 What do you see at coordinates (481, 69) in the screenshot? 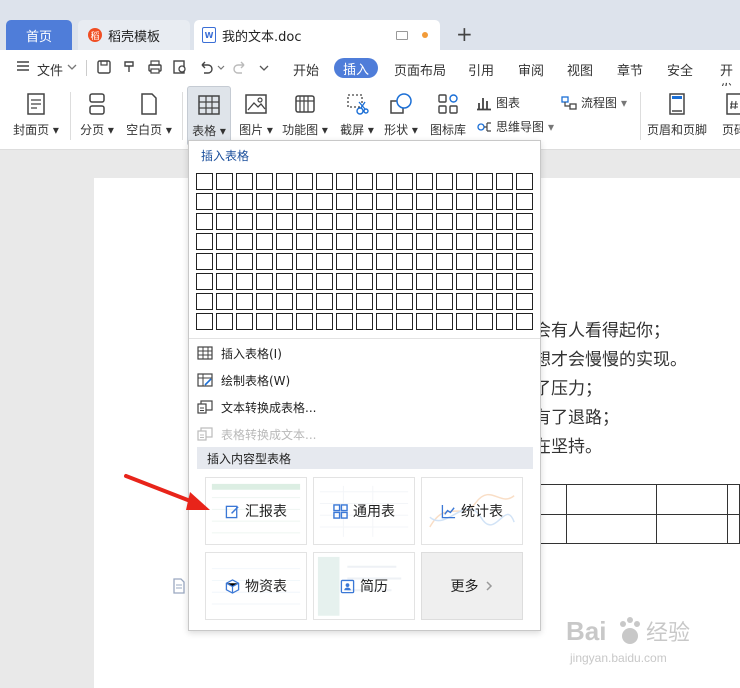
I see `menu-reference: 引用` at bounding box center [481, 69].